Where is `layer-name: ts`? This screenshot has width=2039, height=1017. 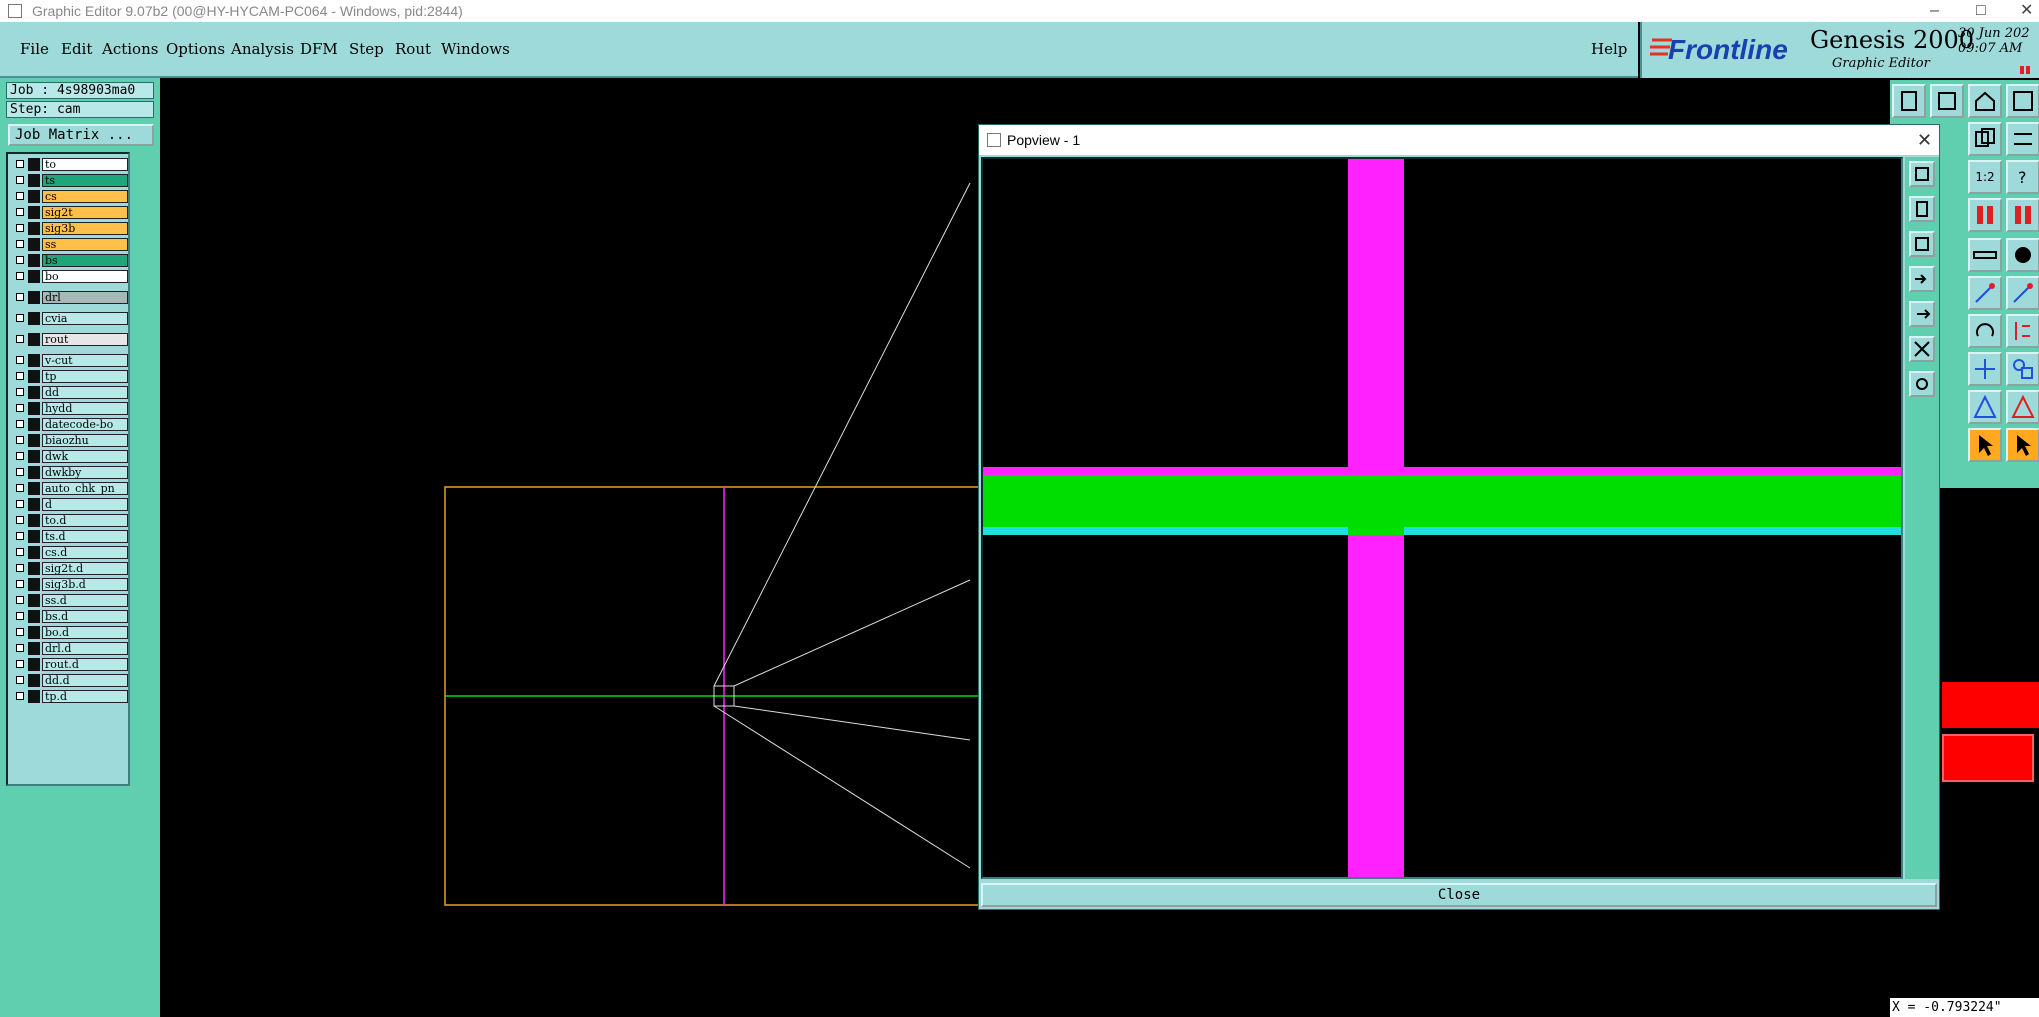 layer-name: ts is located at coordinates (85, 180).